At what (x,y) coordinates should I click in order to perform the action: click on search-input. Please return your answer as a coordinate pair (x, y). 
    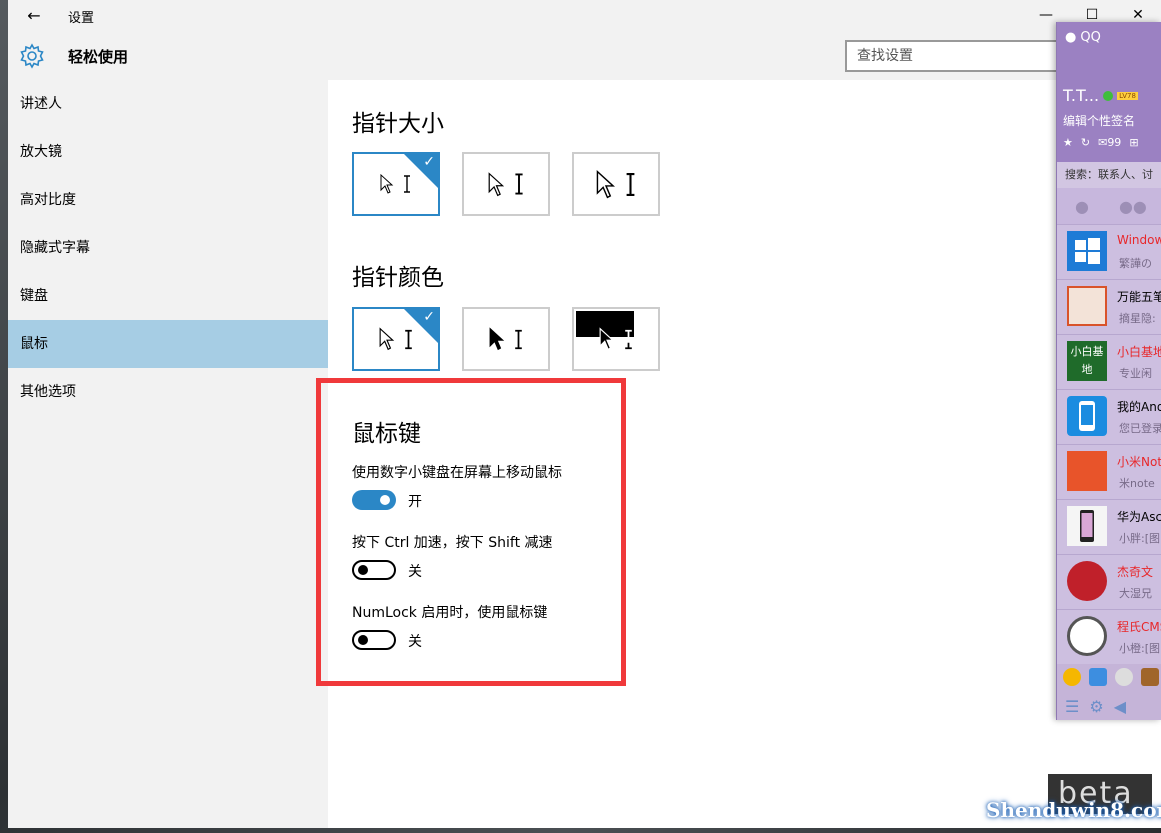
    Looking at the image, I should click on (954, 56).